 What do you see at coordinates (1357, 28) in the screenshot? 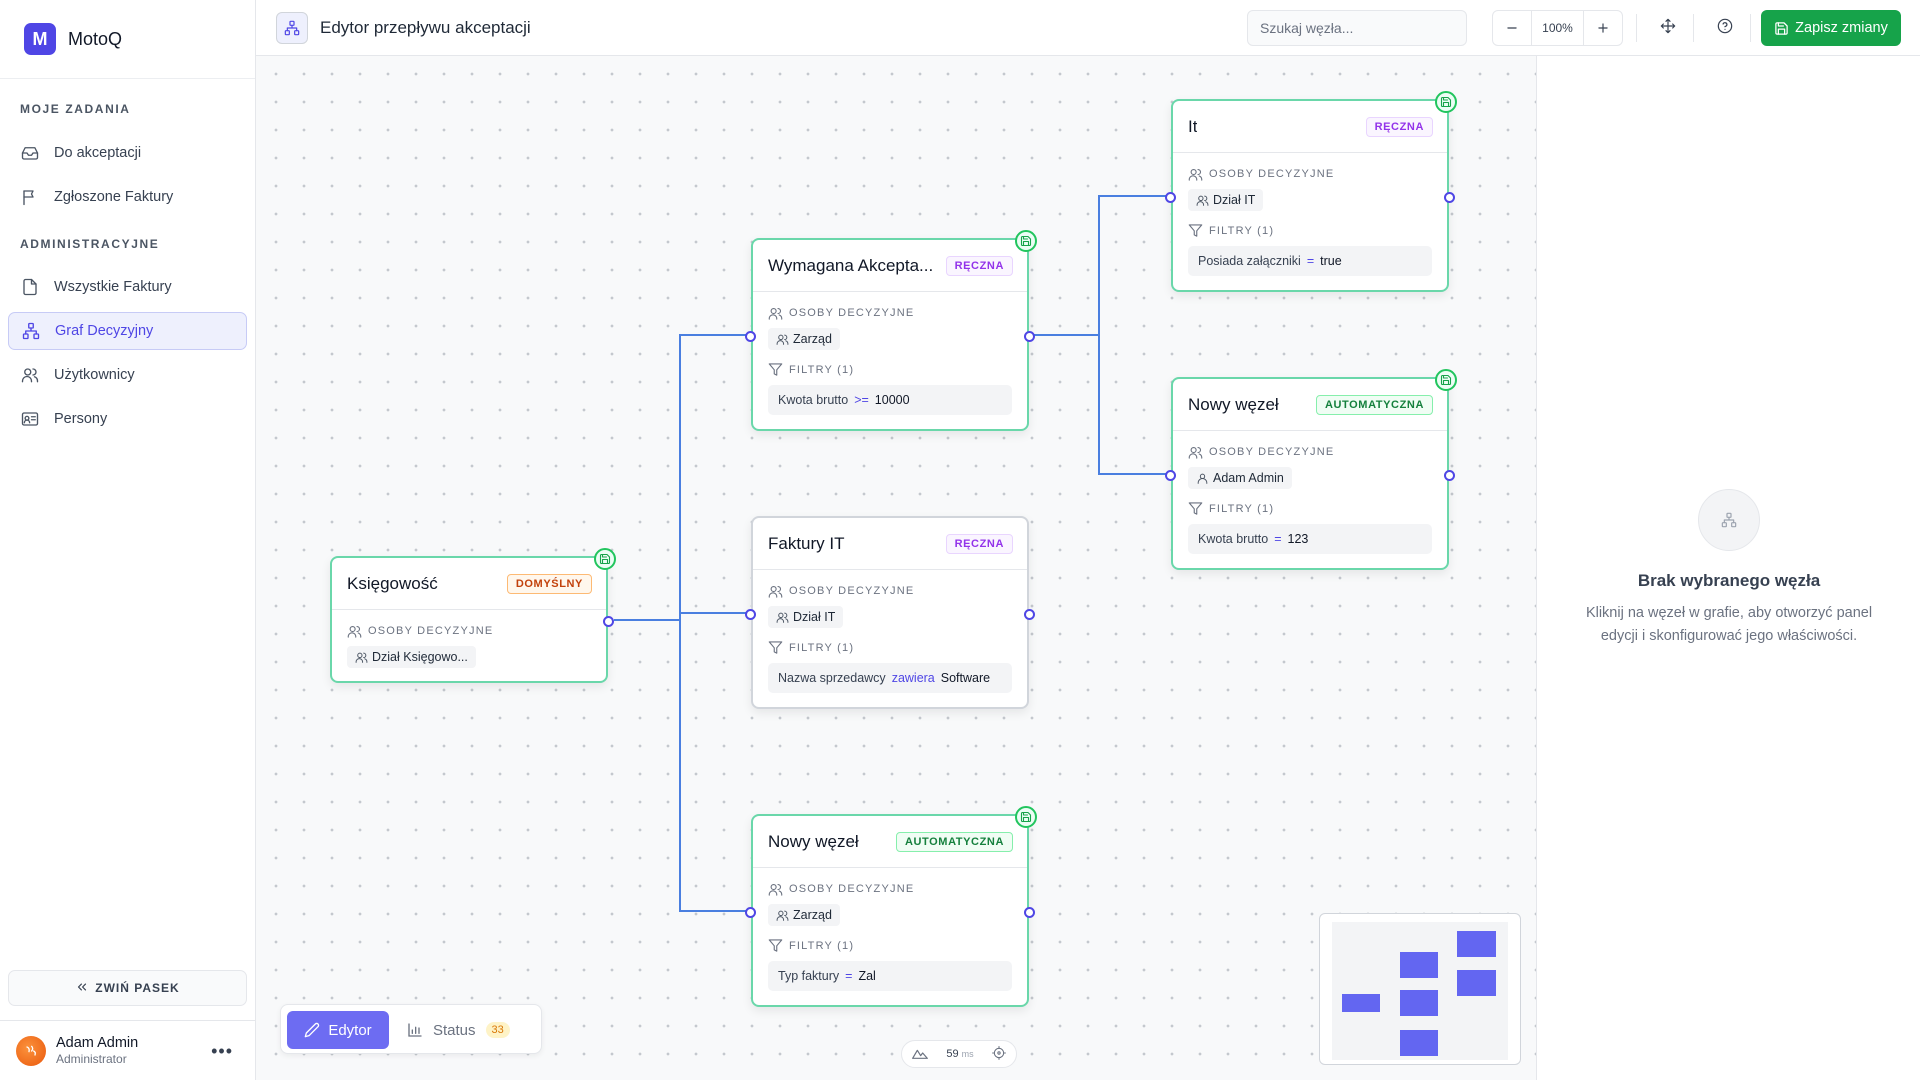
I see `search-input` at bounding box center [1357, 28].